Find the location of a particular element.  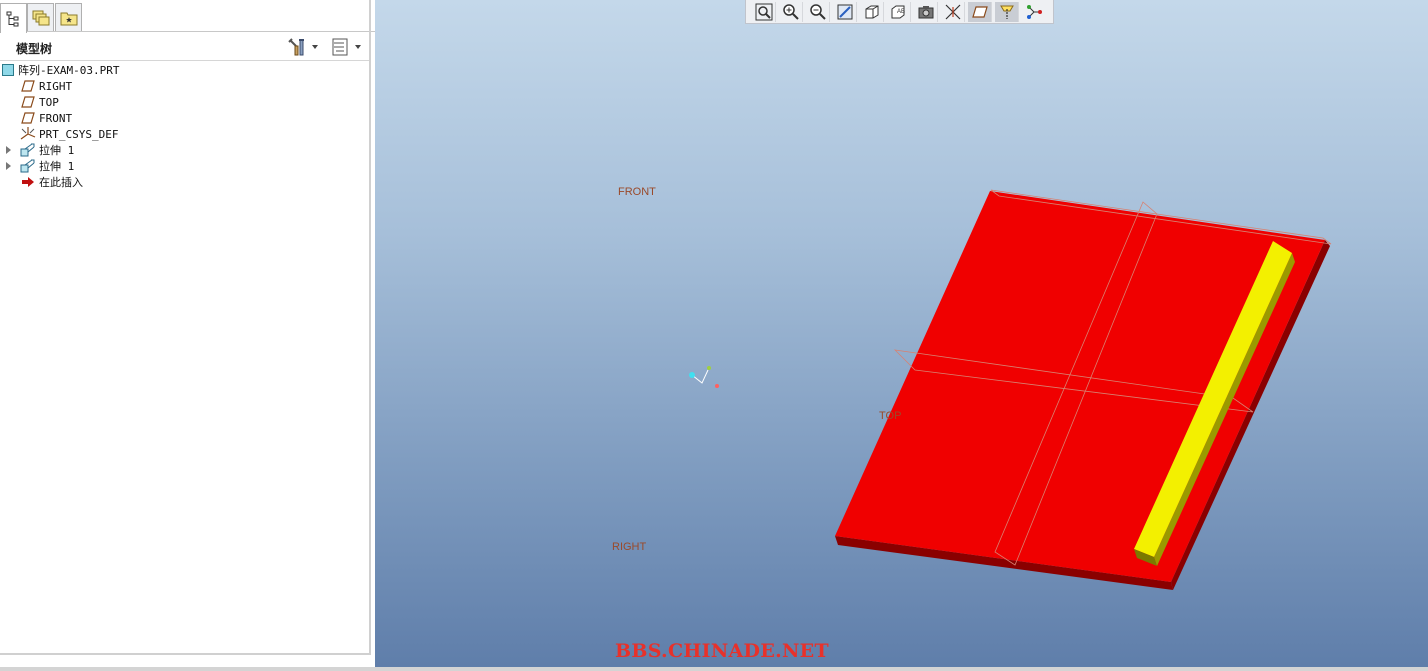

point-display-button is located at coordinates (1034, 12).